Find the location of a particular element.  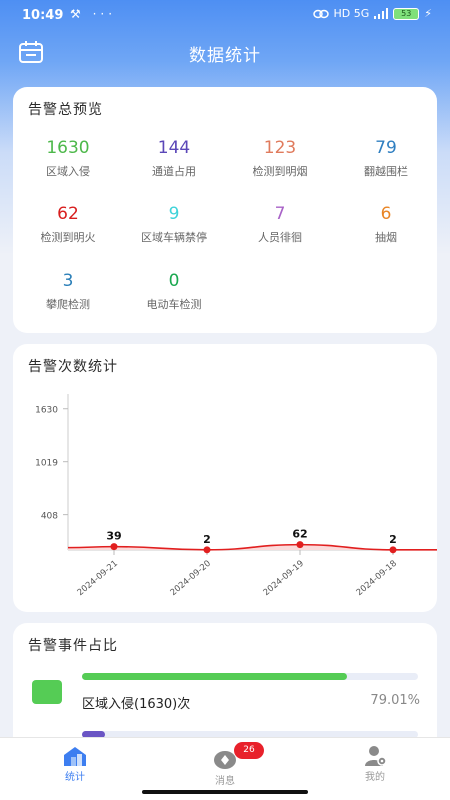

status-bar: 10:49 ⚒ ··· HD 5G 53 ⚡ is located at coordinates (225, 16).